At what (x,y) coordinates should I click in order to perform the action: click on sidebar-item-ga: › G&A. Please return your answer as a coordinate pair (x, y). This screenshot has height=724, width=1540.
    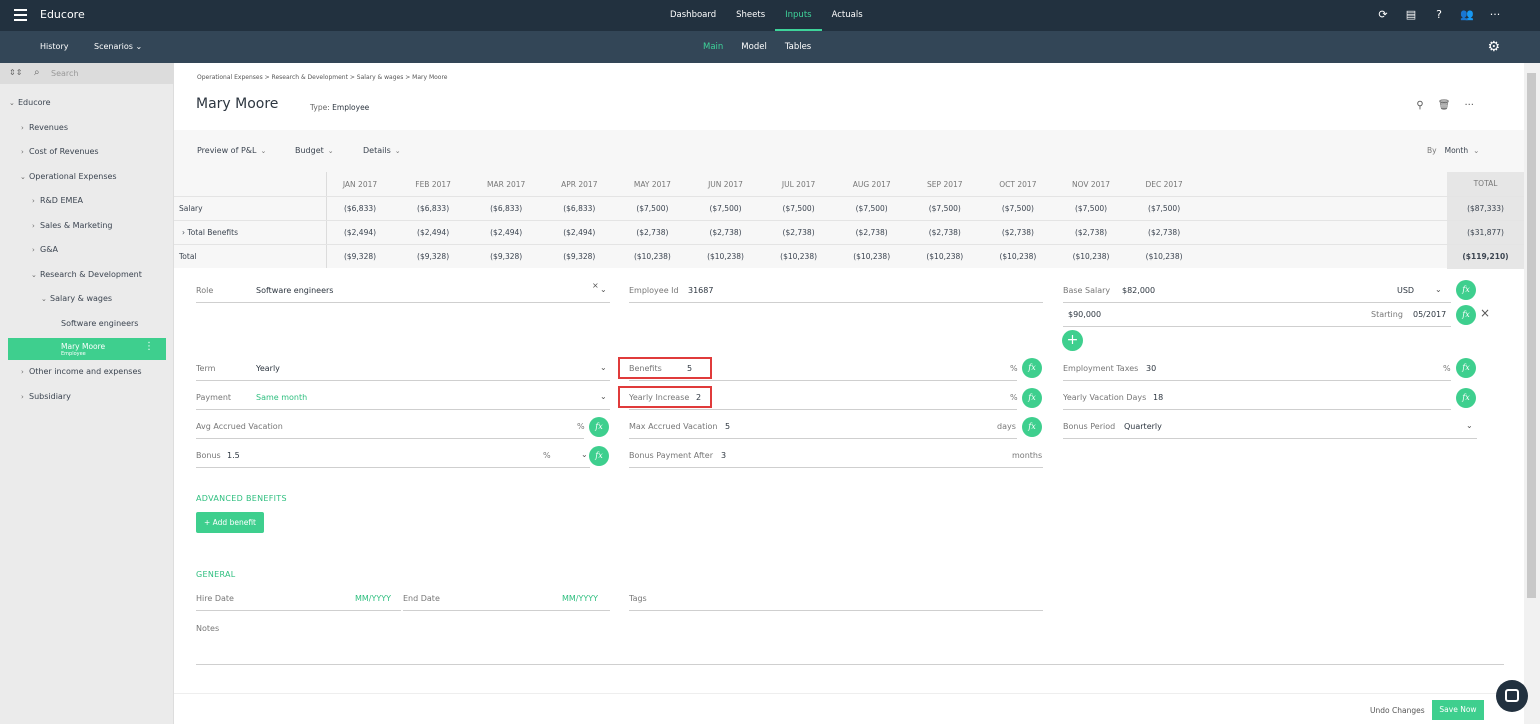
    Looking at the image, I should click on (87, 252).